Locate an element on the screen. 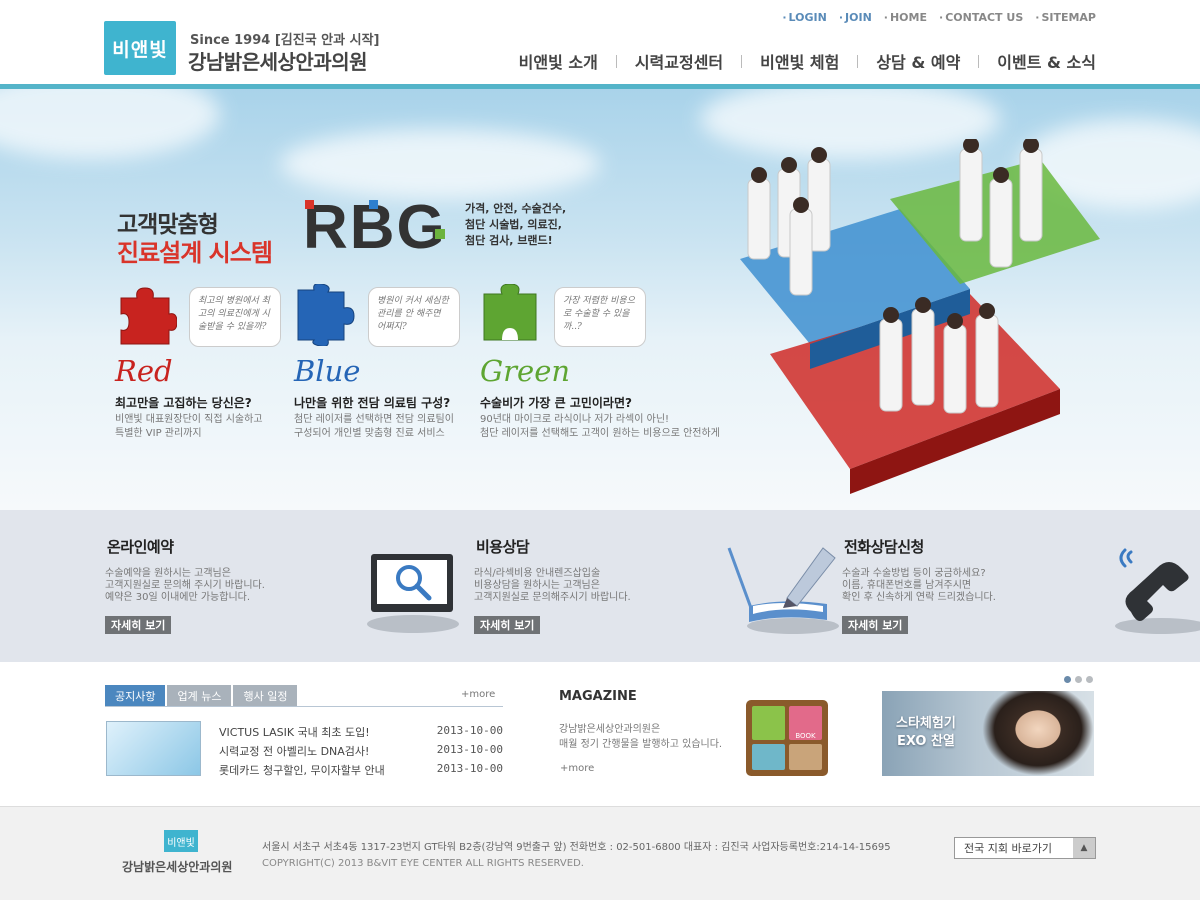 The width and height of the screenshot is (1200, 900). tab-industry-news: 업계 뉴스 is located at coordinates (199, 696).